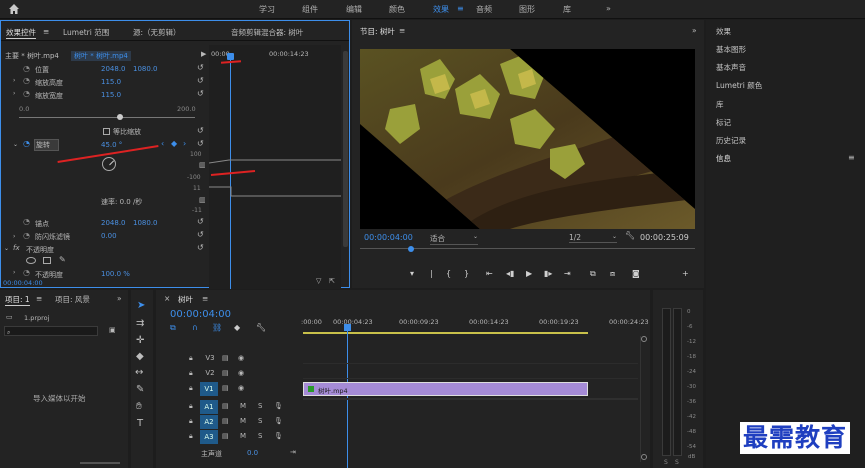 The width and height of the screenshot is (865, 468). Describe the element at coordinates (527, 251) in the screenshot. I see `program-scrubber` at that location.